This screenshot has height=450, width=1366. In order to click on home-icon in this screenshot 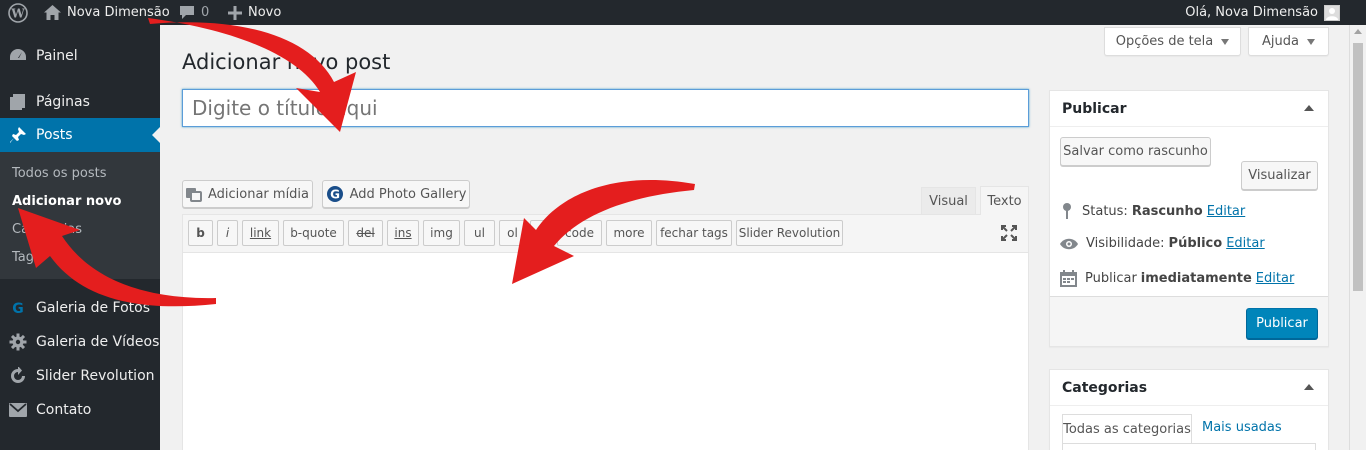, I will do `click(52, 12)`.